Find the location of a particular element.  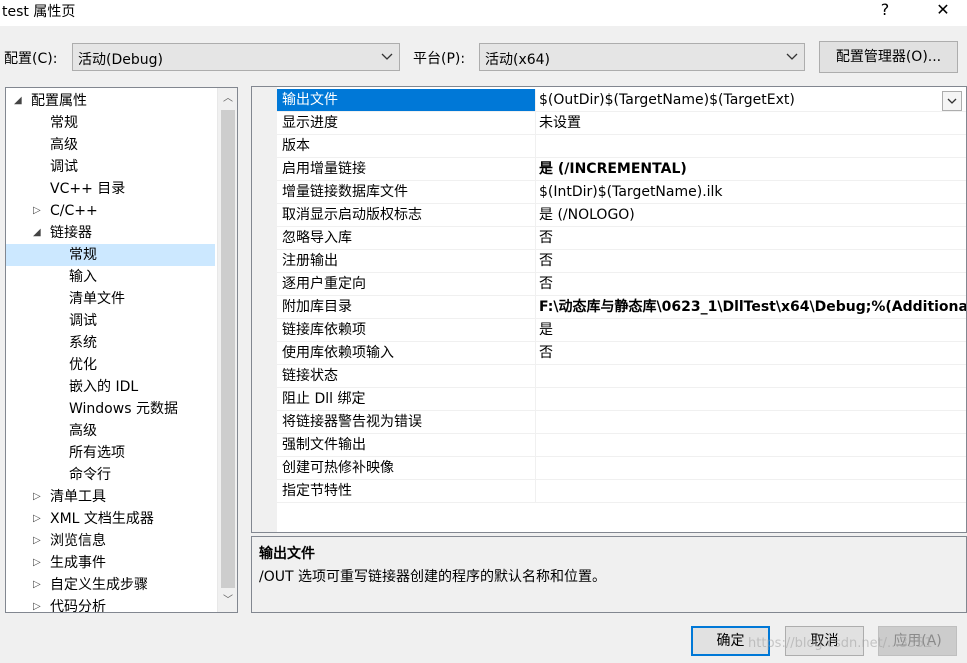

tree-item: 输入 is located at coordinates (110, 277).